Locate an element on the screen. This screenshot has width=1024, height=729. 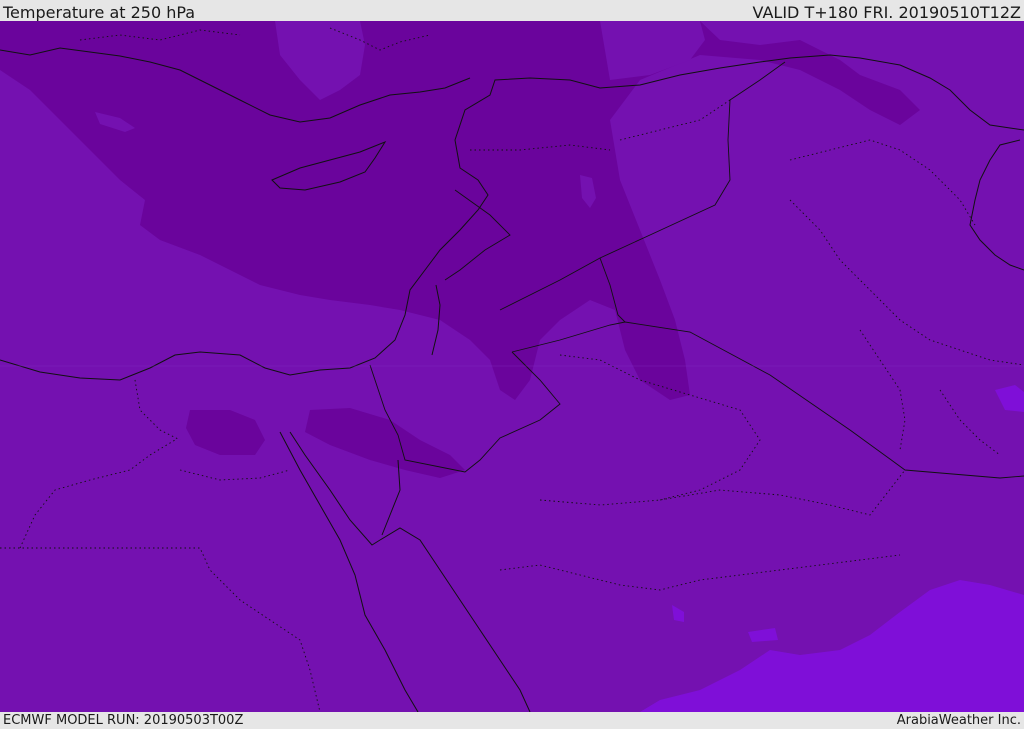
credit-label: ArabiaWeather Inc. is located at coordinates (958, 720).